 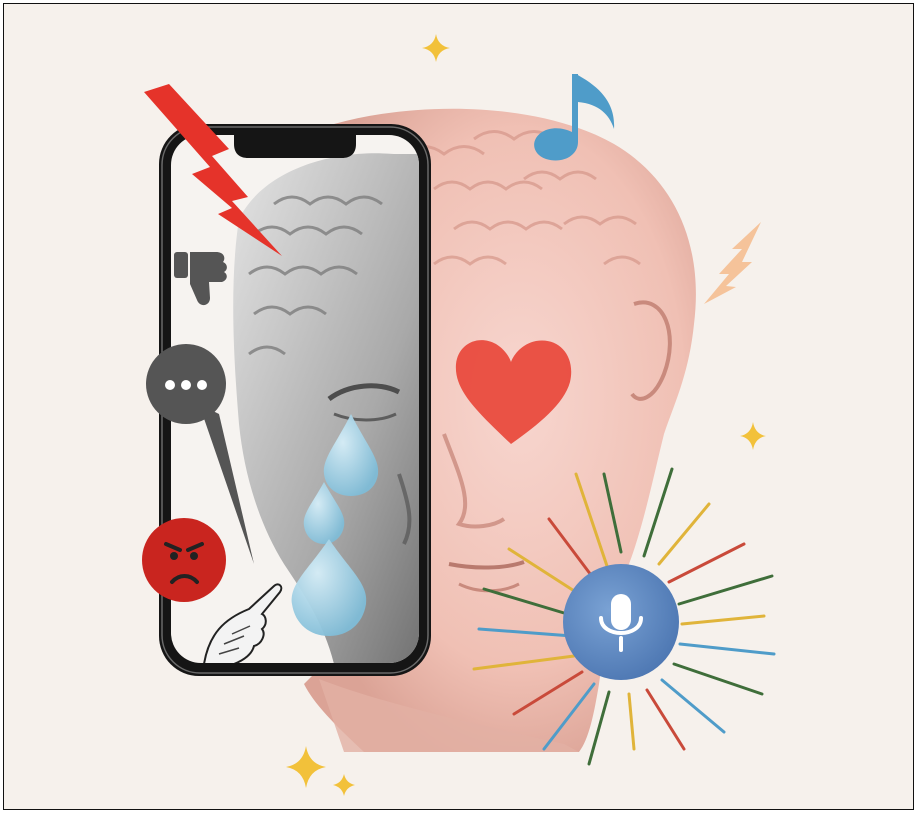 What do you see at coordinates (732, 263) in the screenshot?
I see `peach-lightning-bolt` at bounding box center [732, 263].